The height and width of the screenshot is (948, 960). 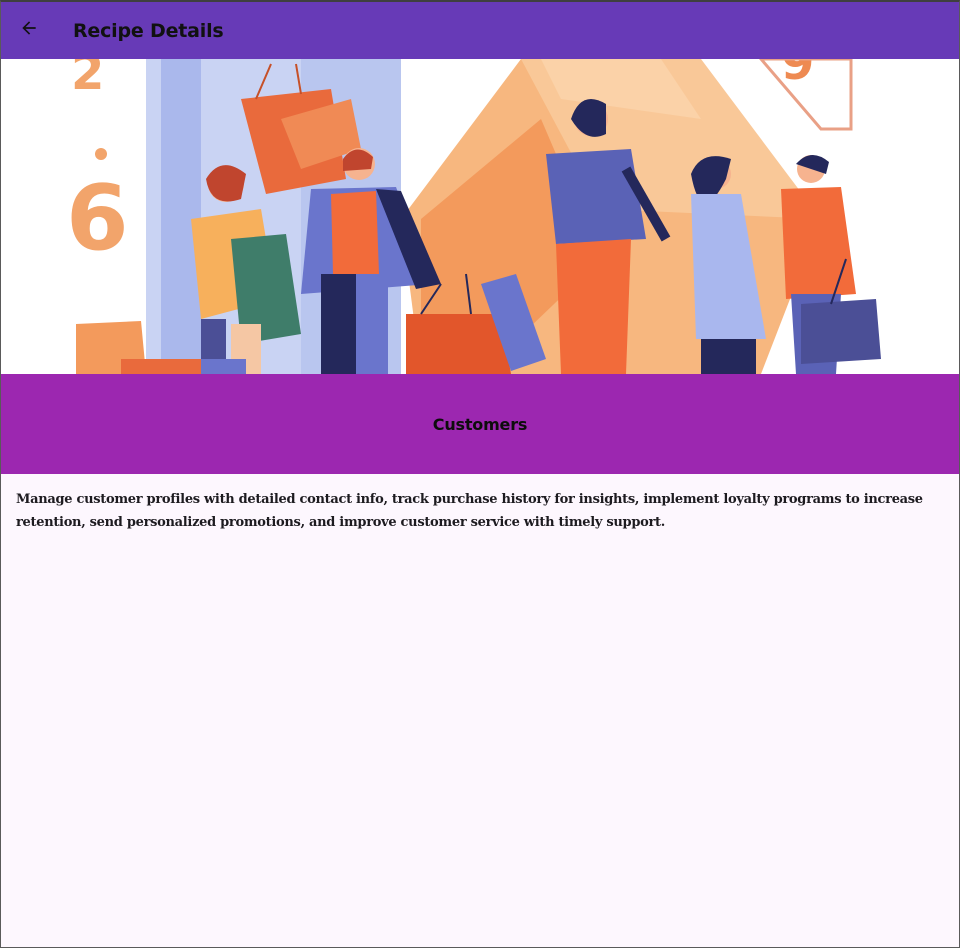 I want to click on category-title: Customers, so click(x=480, y=424).